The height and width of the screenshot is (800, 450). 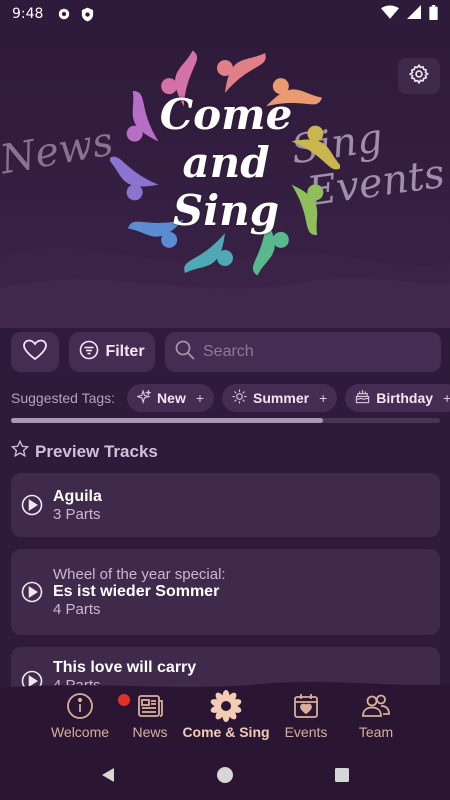 What do you see at coordinates (405, 398) in the screenshot?
I see `tag-label: Birthday` at bounding box center [405, 398].